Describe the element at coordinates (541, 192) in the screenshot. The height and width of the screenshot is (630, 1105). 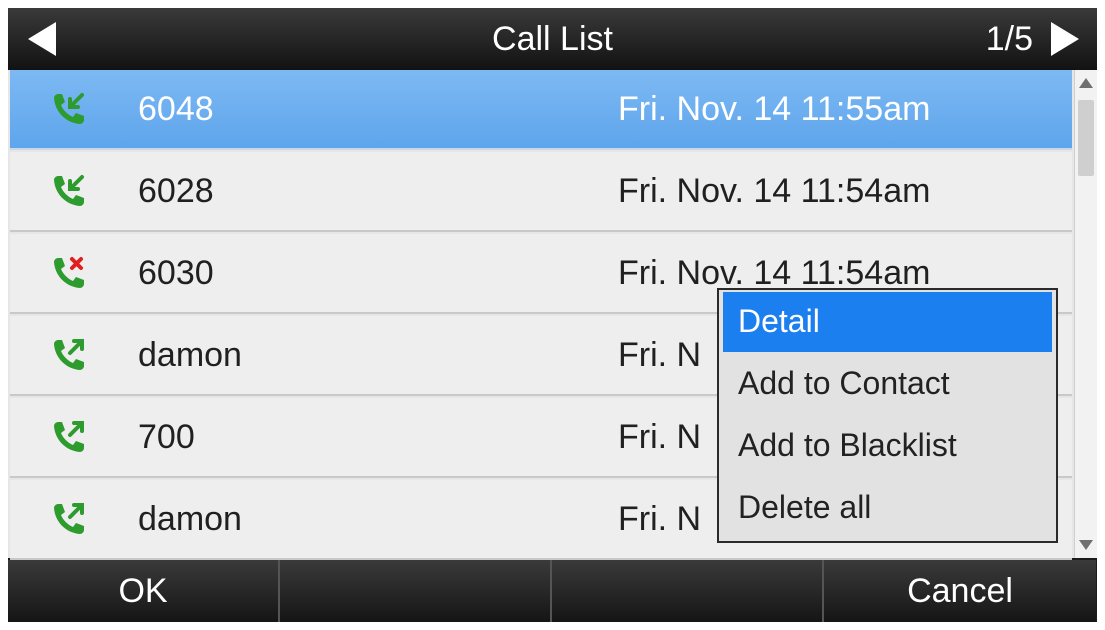
I see `call-row: 6028 Fri. Nov. 14 11:54am` at that location.